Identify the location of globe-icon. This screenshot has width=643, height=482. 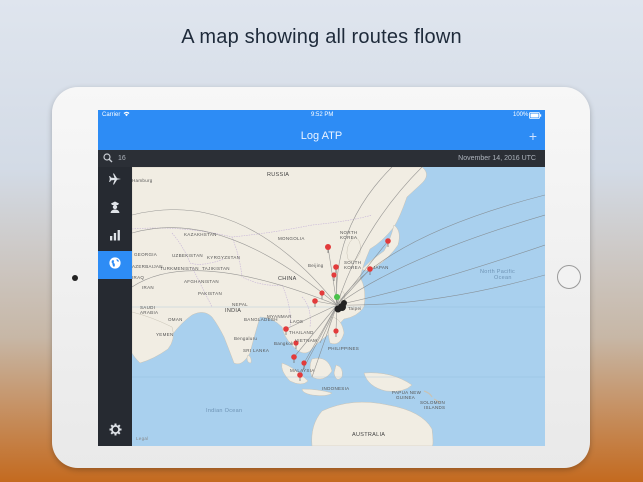
(115, 265).